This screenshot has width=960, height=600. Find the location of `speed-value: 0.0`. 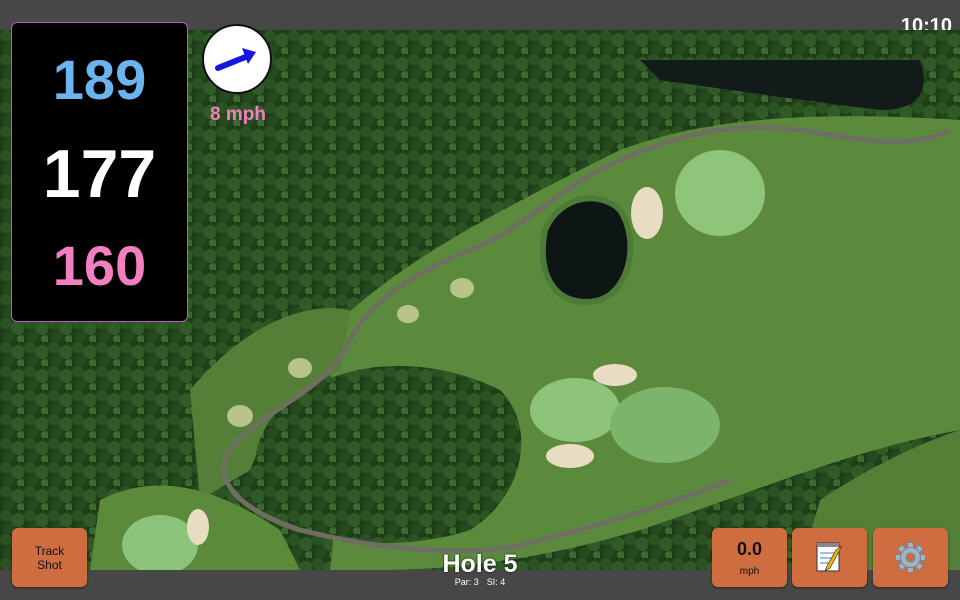

speed-value: 0.0 is located at coordinates (749, 549).